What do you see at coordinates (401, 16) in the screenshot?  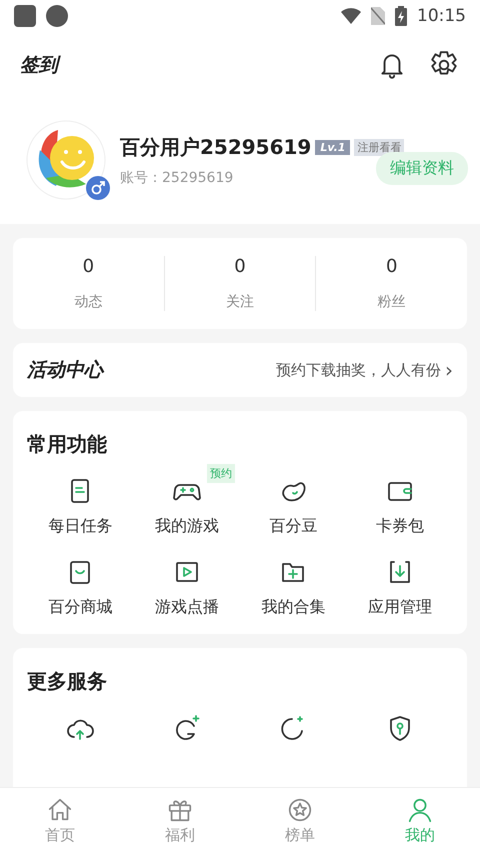 I see `battery-charging-icon` at bounding box center [401, 16].